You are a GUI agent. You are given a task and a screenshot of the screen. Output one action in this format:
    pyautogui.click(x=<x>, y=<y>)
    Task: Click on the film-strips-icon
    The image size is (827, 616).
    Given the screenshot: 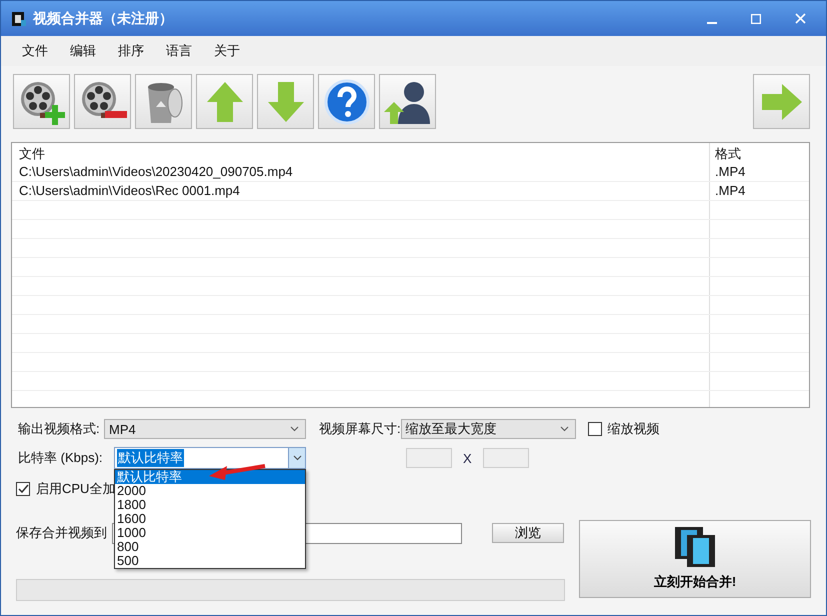 What is the action you would take?
    pyautogui.click(x=695, y=547)
    